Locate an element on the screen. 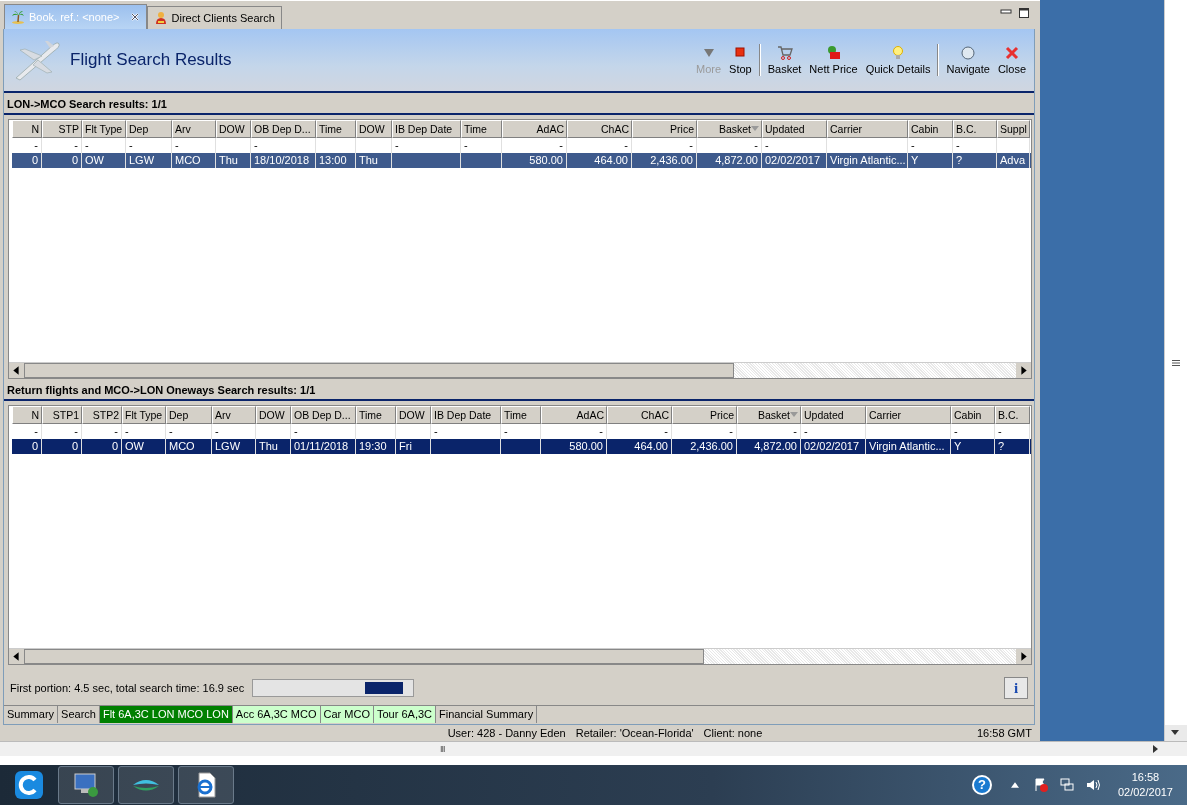 Image resolution: width=1187 pixels, height=805 pixels. close-icon is located at coordinates (134, 17).